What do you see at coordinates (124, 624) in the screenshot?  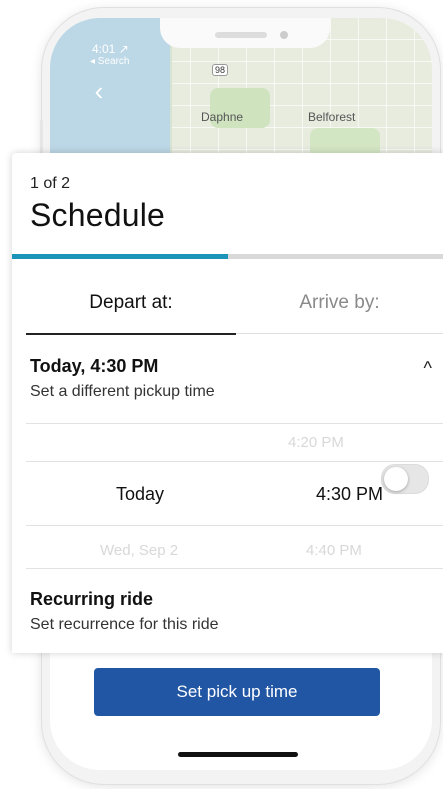 I see `recurring-ride-subtitle: Set recurrence for this ride` at bounding box center [124, 624].